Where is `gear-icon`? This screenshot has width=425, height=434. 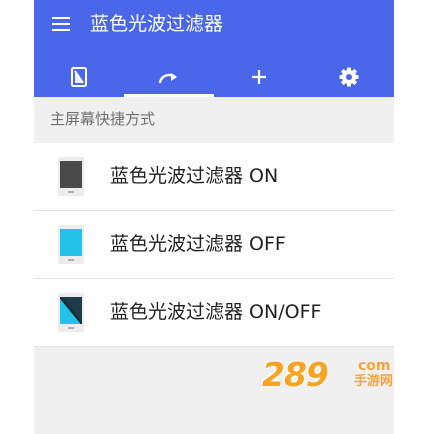
gear-icon is located at coordinates (349, 76).